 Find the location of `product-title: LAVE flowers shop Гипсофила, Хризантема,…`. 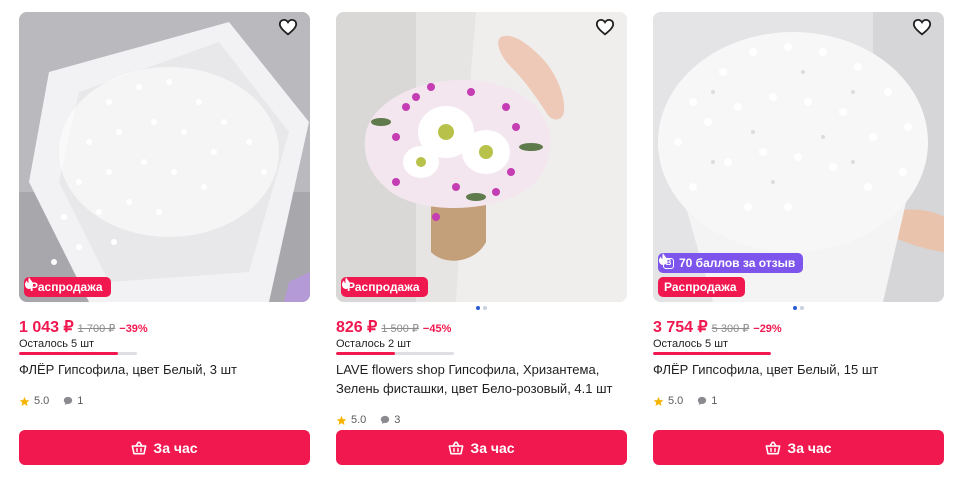

product-title: LAVE flowers shop Гипсофила, Хризантема,… is located at coordinates (481, 379).